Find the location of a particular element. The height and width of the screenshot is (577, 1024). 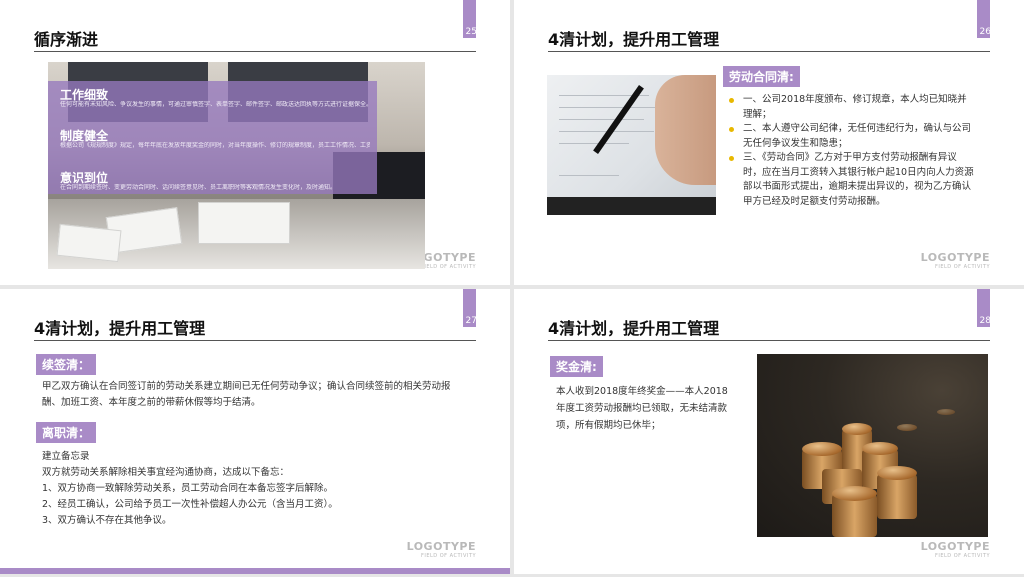

list-item: 二、本人遵守公司纪律，无任何违纪行为，确认与公司无任何争议发生和隐患； is located at coordinates (852, 136).